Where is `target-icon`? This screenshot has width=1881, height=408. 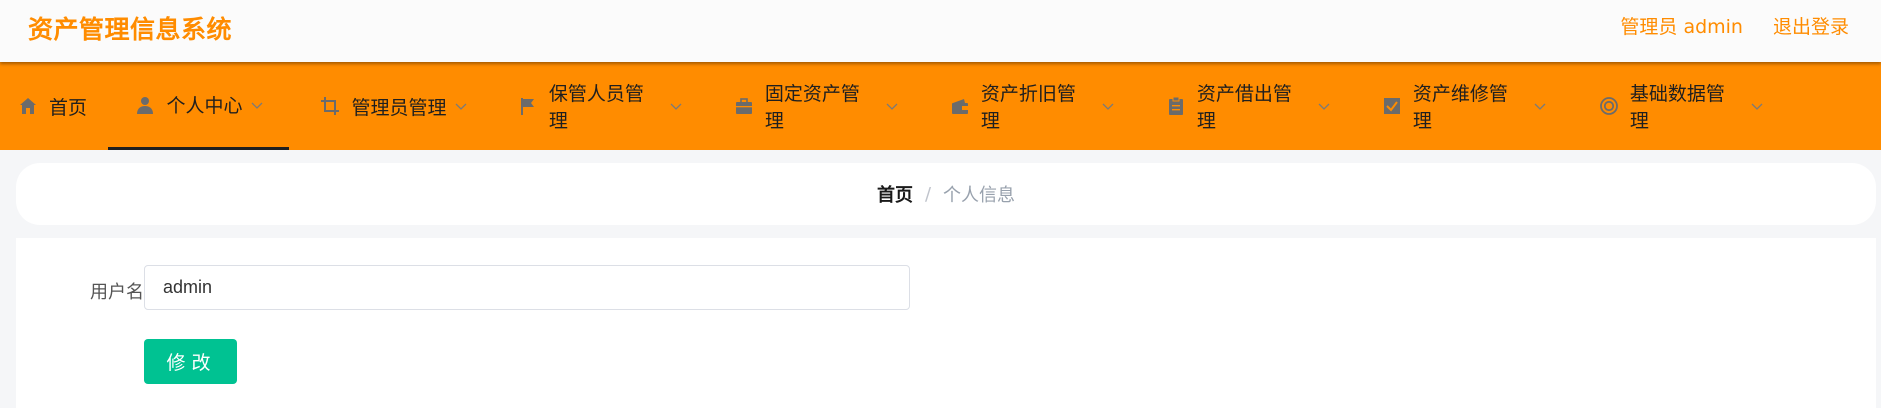
target-icon is located at coordinates (1609, 106).